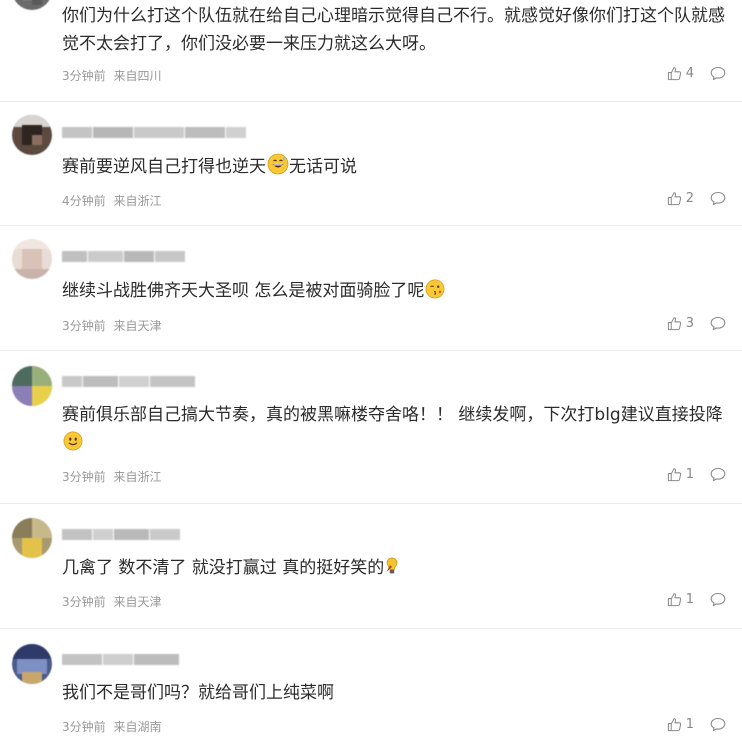 Image resolution: width=742 pixels, height=748 pixels. I want to click on like-button: 2, so click(680, 198).